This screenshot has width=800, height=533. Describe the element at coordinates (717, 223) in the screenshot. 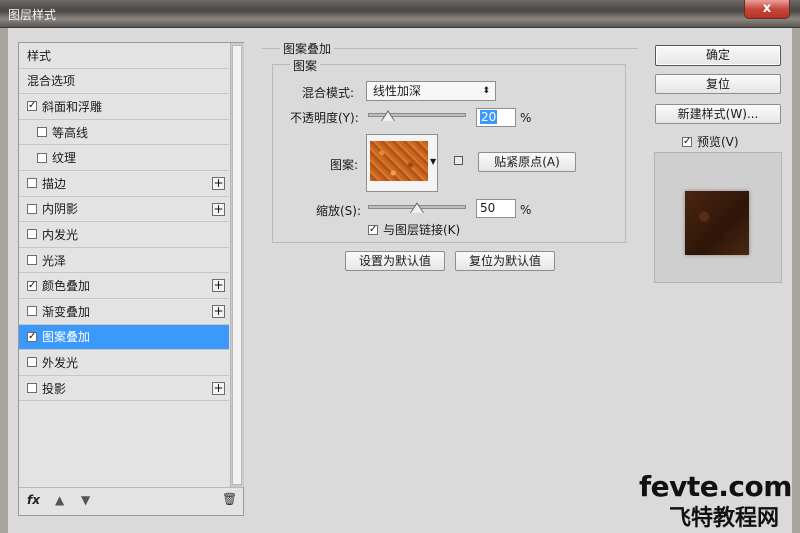

I see `preview-swatch` at that location.